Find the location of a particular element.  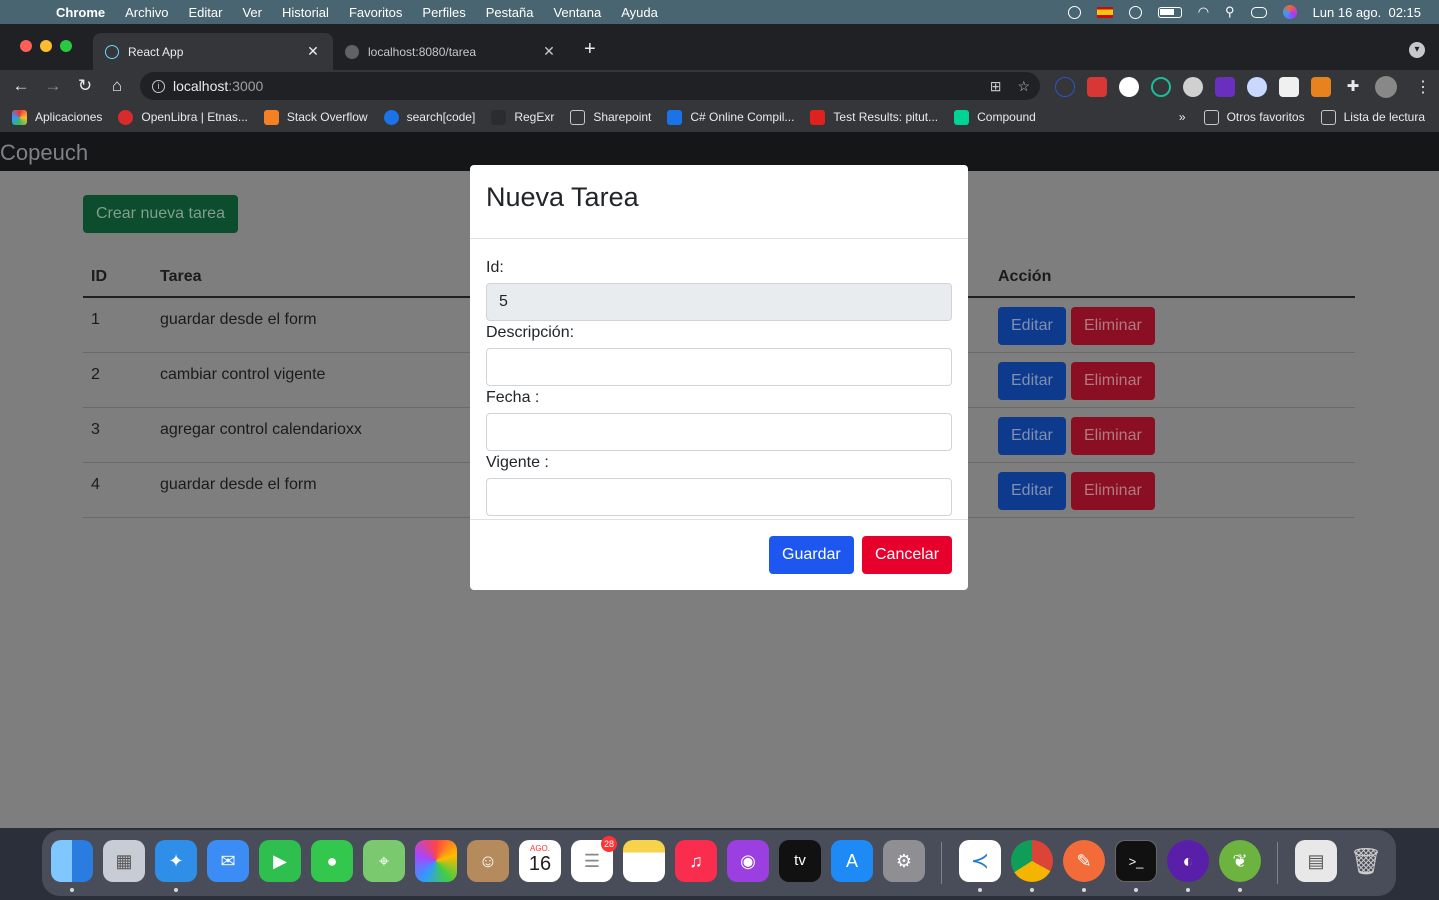

input-source-flag-icon is located at coordinates (1104, 12).